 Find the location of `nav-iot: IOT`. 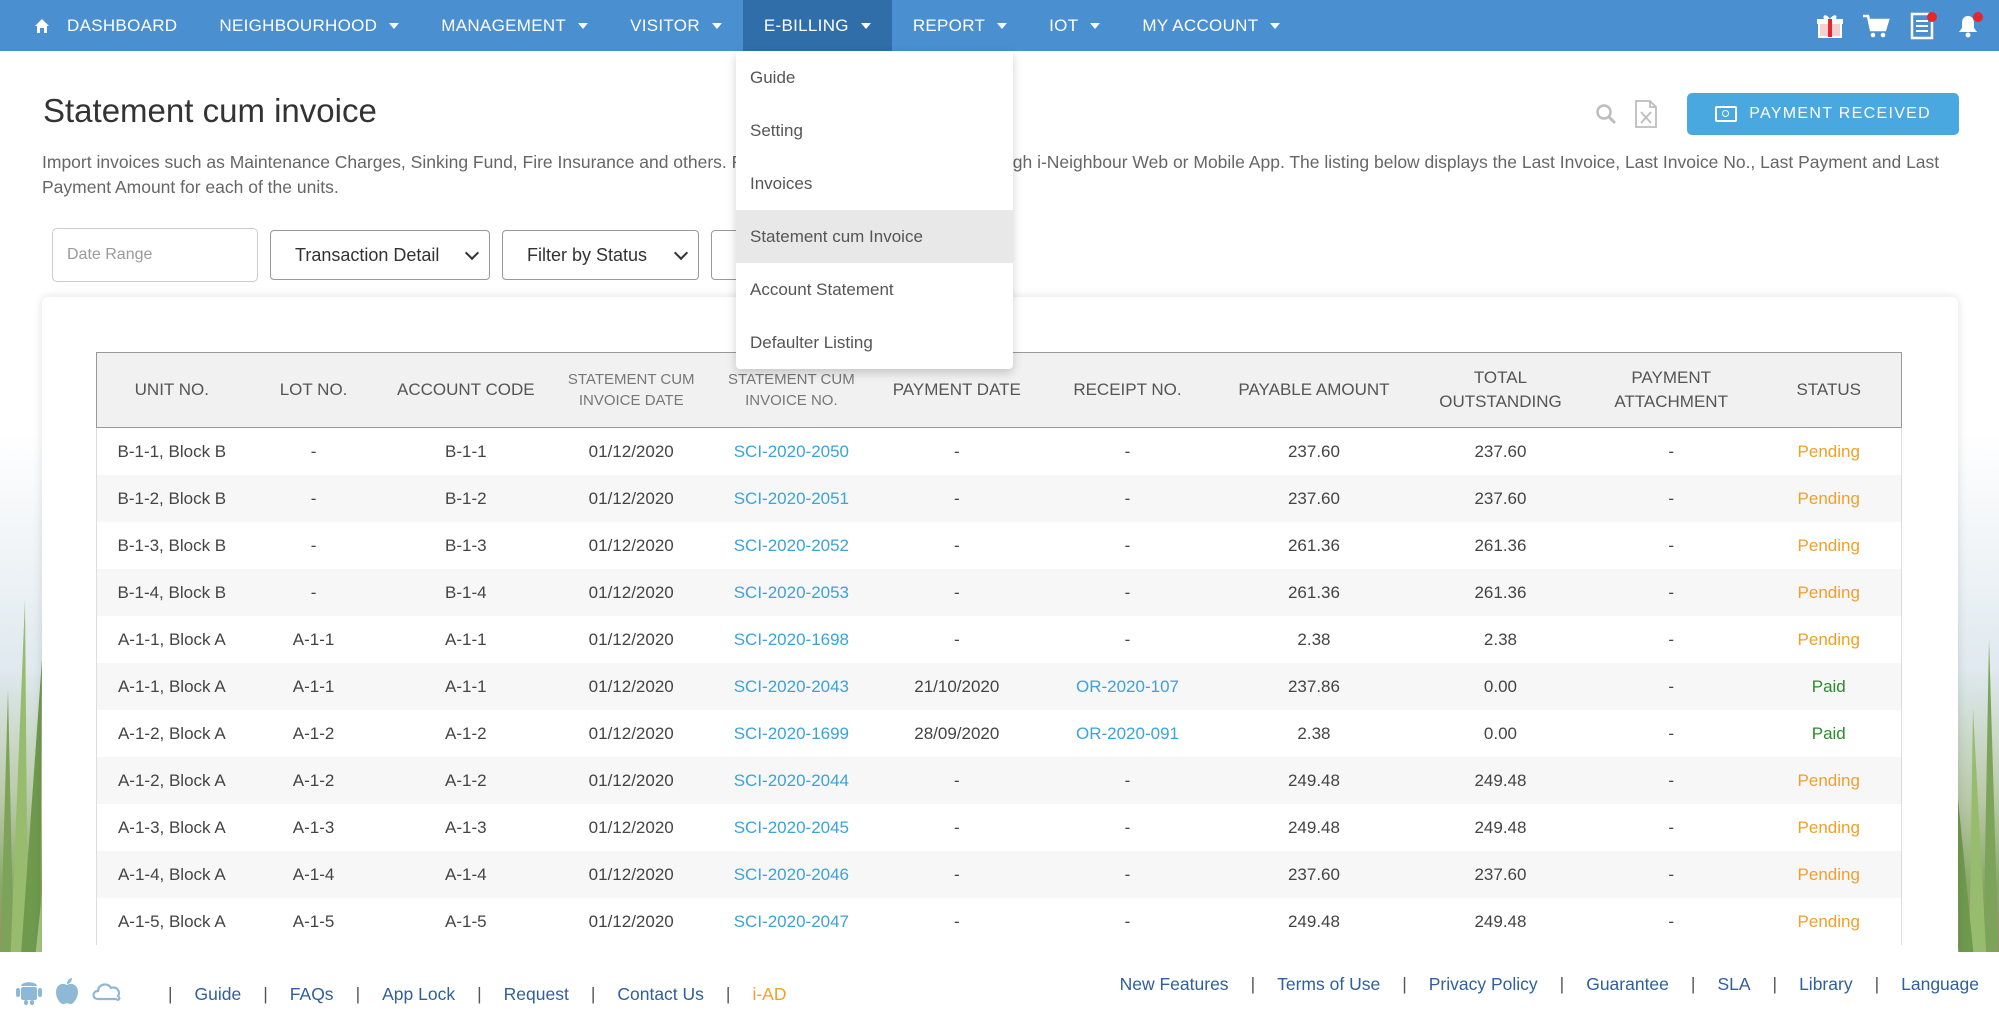

nav-iot: IOT is located at coordinates (1074, 25).